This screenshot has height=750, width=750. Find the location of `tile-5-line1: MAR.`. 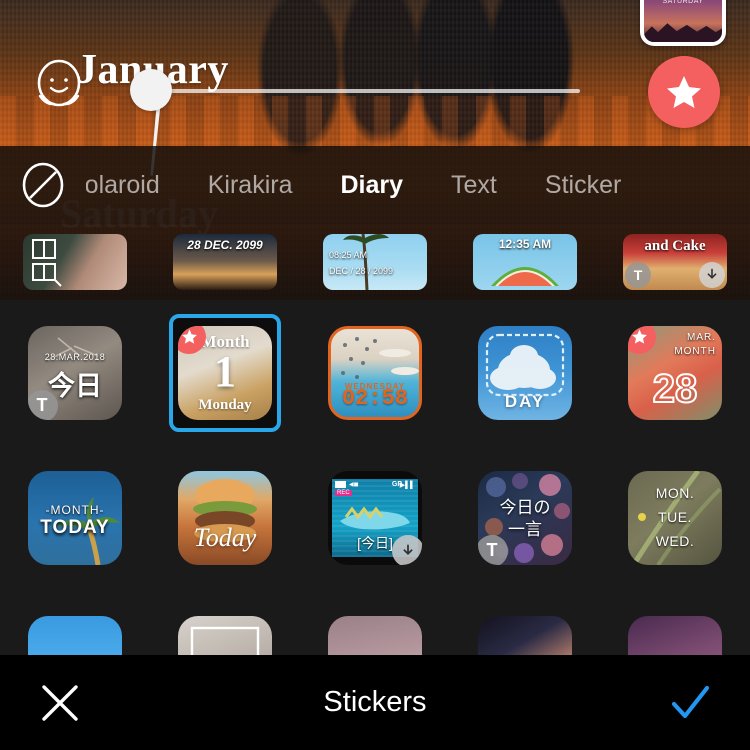

tile-5-line1: MAR. is located at coordinates (701, 337).